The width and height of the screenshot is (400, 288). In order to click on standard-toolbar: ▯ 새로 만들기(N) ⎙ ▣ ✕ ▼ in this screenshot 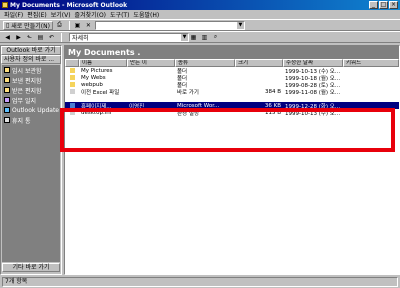, I will do `click(200, 25)`.